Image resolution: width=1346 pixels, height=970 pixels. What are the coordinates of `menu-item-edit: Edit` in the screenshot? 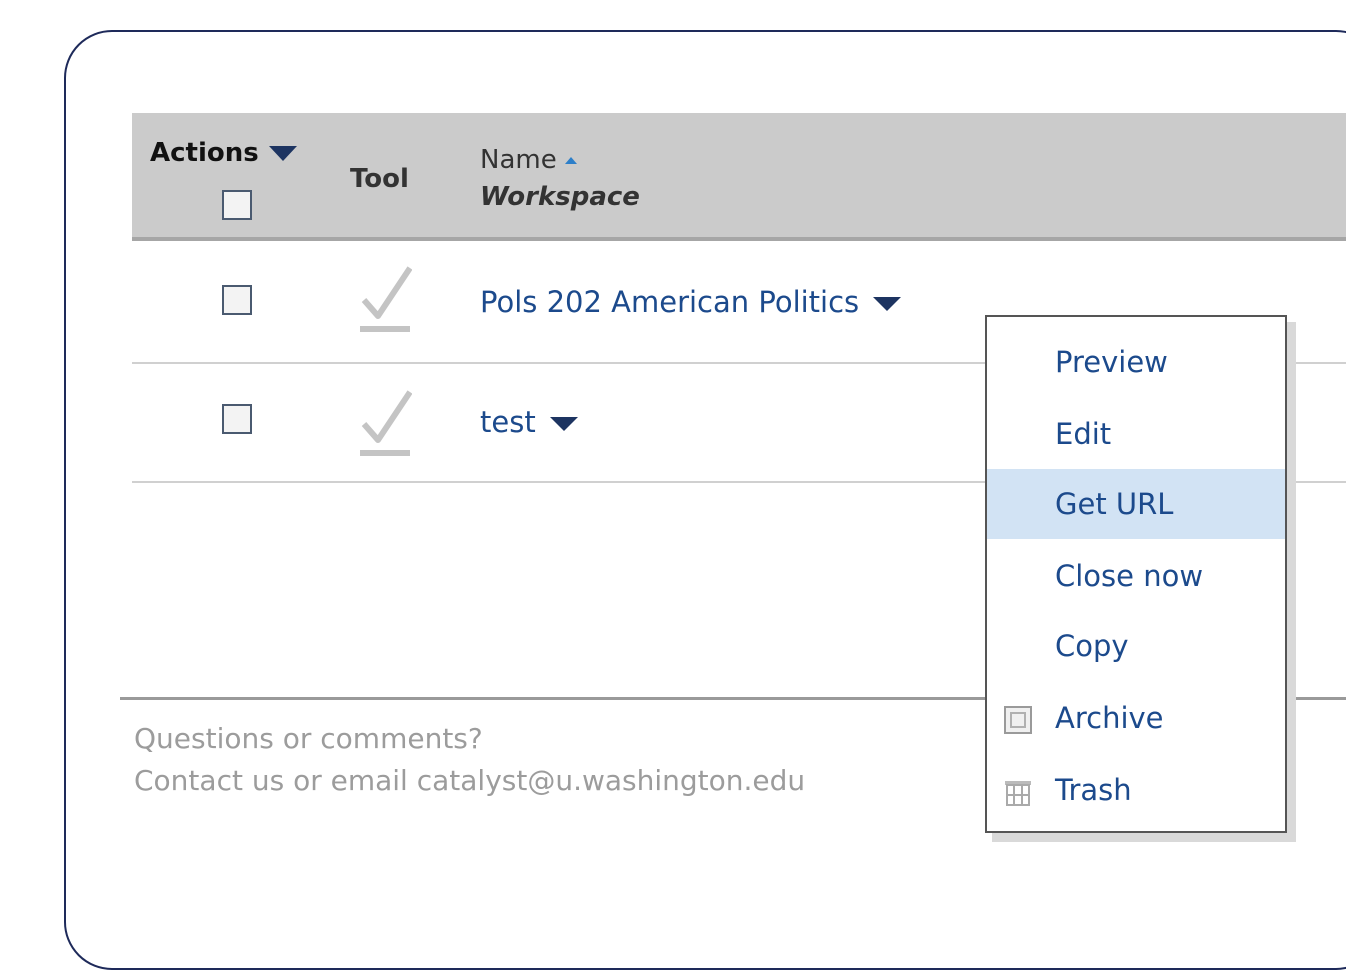 It's located at (1136, 434).